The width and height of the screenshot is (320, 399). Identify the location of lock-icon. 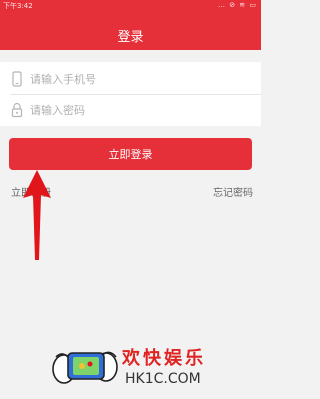
(17, 110).